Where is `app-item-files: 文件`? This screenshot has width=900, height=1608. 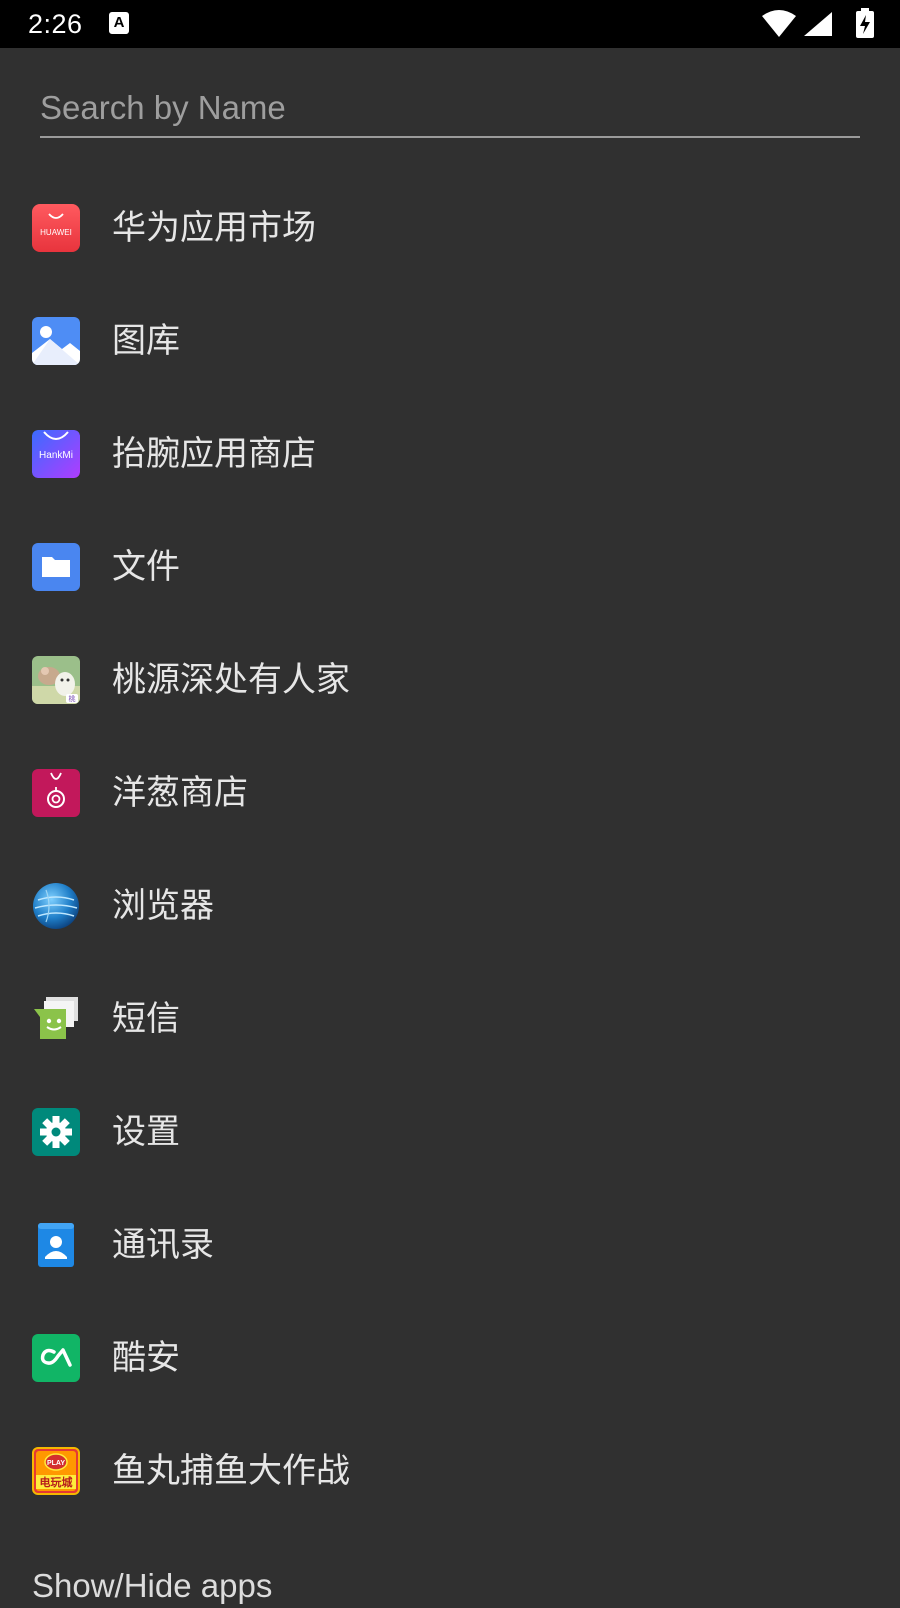 app-item-files: 文件 is located at coordinates (450, 567).